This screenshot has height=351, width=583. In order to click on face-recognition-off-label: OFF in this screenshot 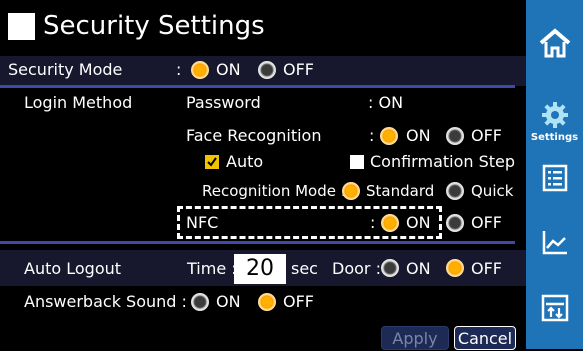, I will do `click(486, 135)`.